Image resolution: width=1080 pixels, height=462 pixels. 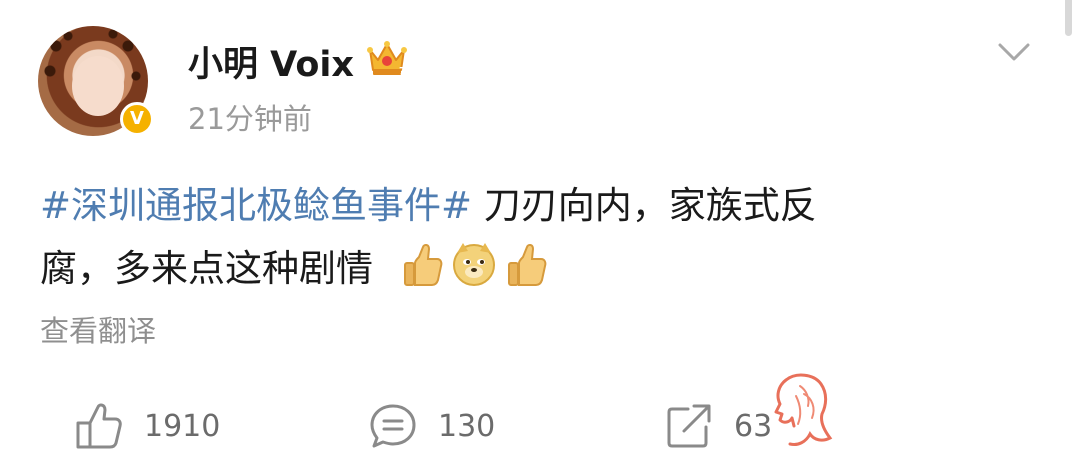 What do you see at coordinates (474, 264) in the screenshot?
I see `doge-icon` at bounding box center [474, 264].